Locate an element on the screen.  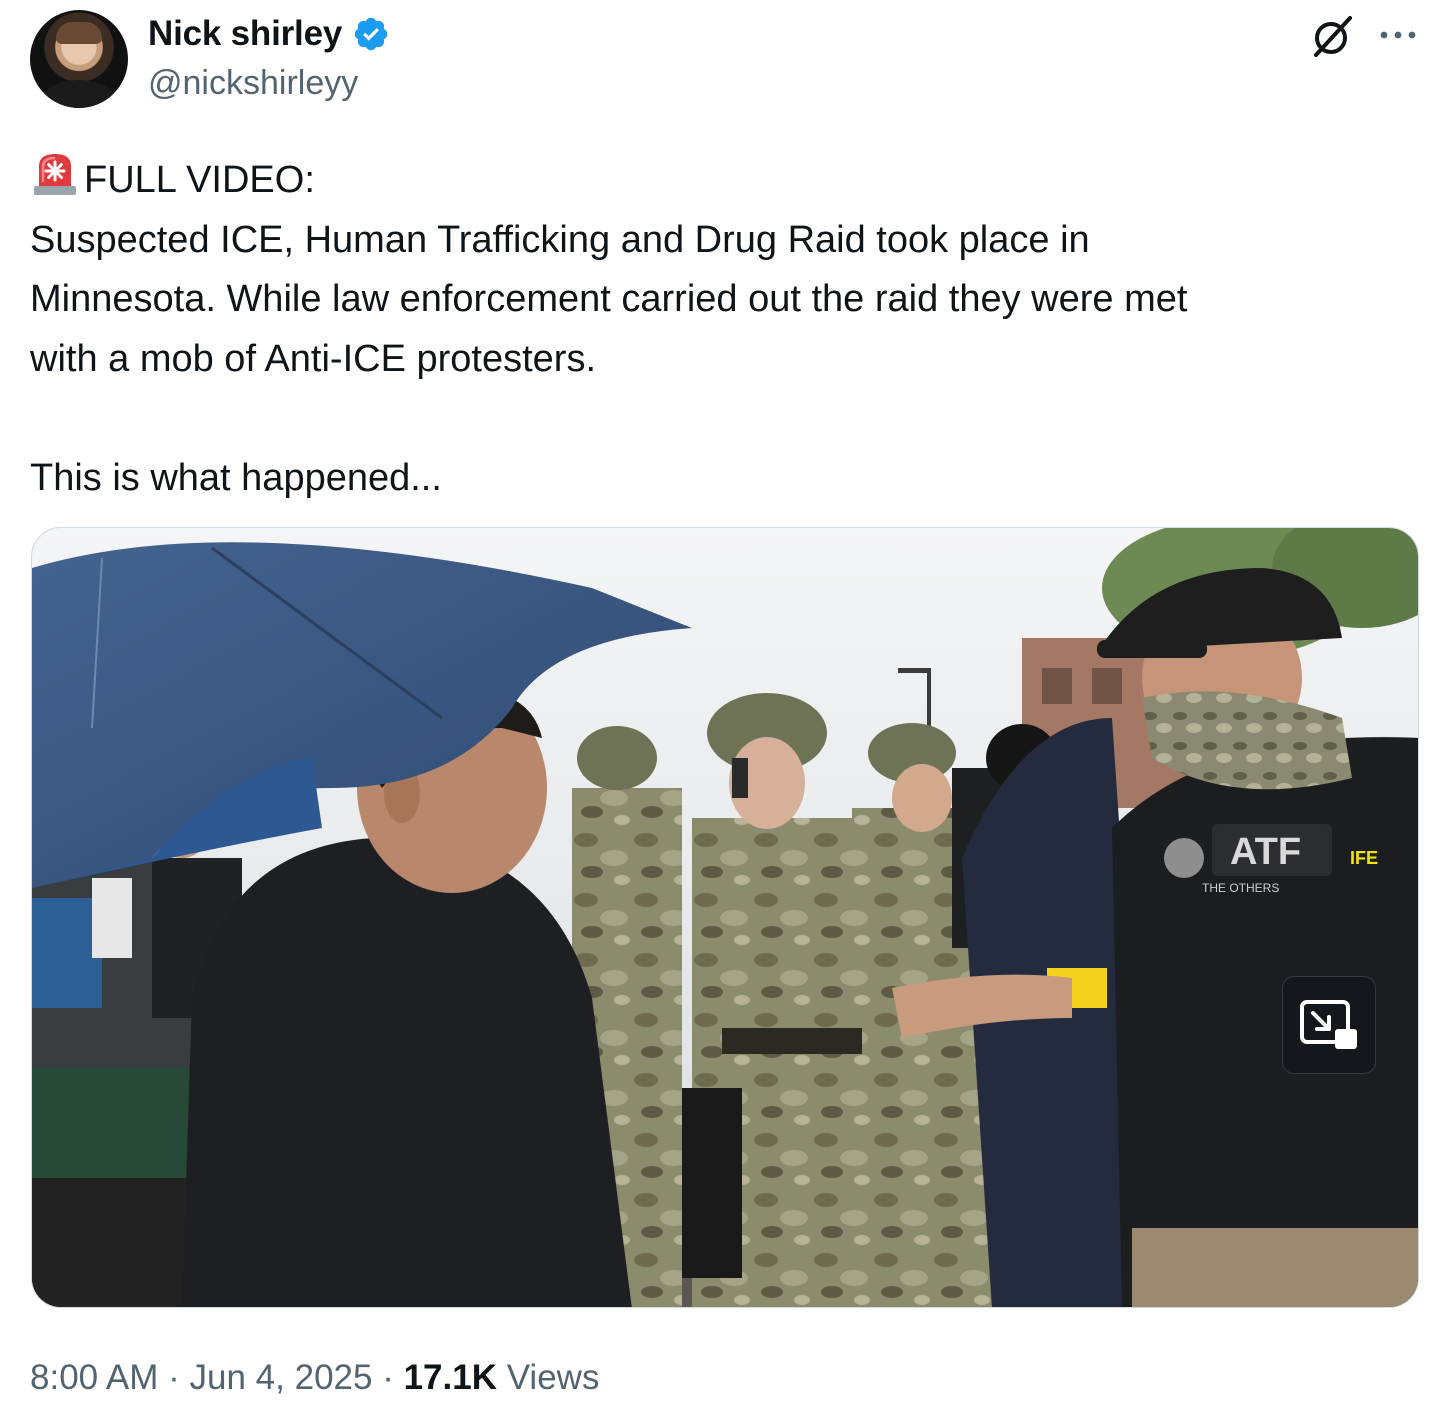
picture-in-picture-icon is located at coordinates (1329, 1025).